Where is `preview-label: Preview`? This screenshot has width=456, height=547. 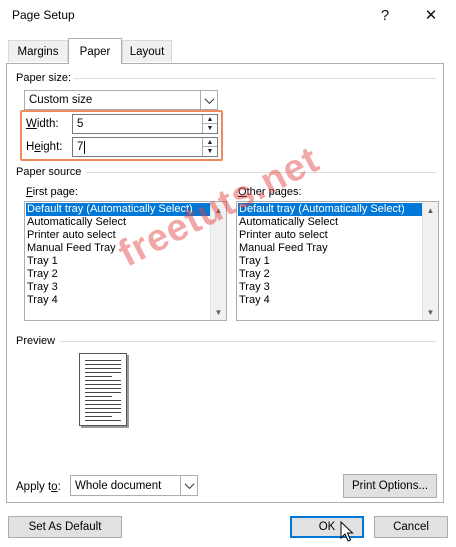 preview-label: Preview is located at coordinates (36, 341).